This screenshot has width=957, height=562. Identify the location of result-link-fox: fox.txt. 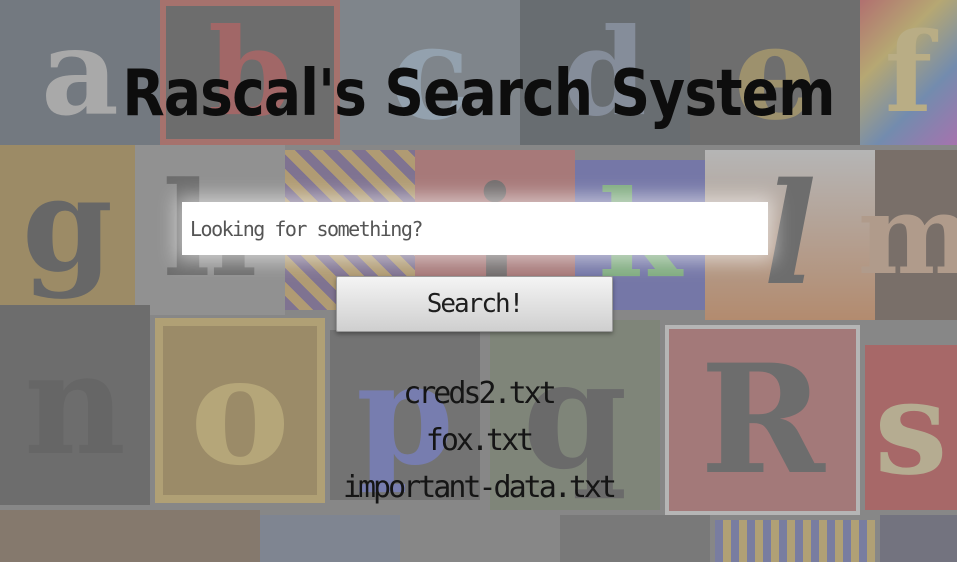
(480, 440).